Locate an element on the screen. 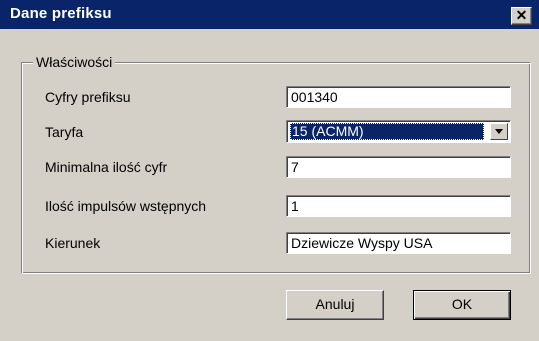 The image size is (539, 341). ok-button: OK is located at coordinates (462, 305).